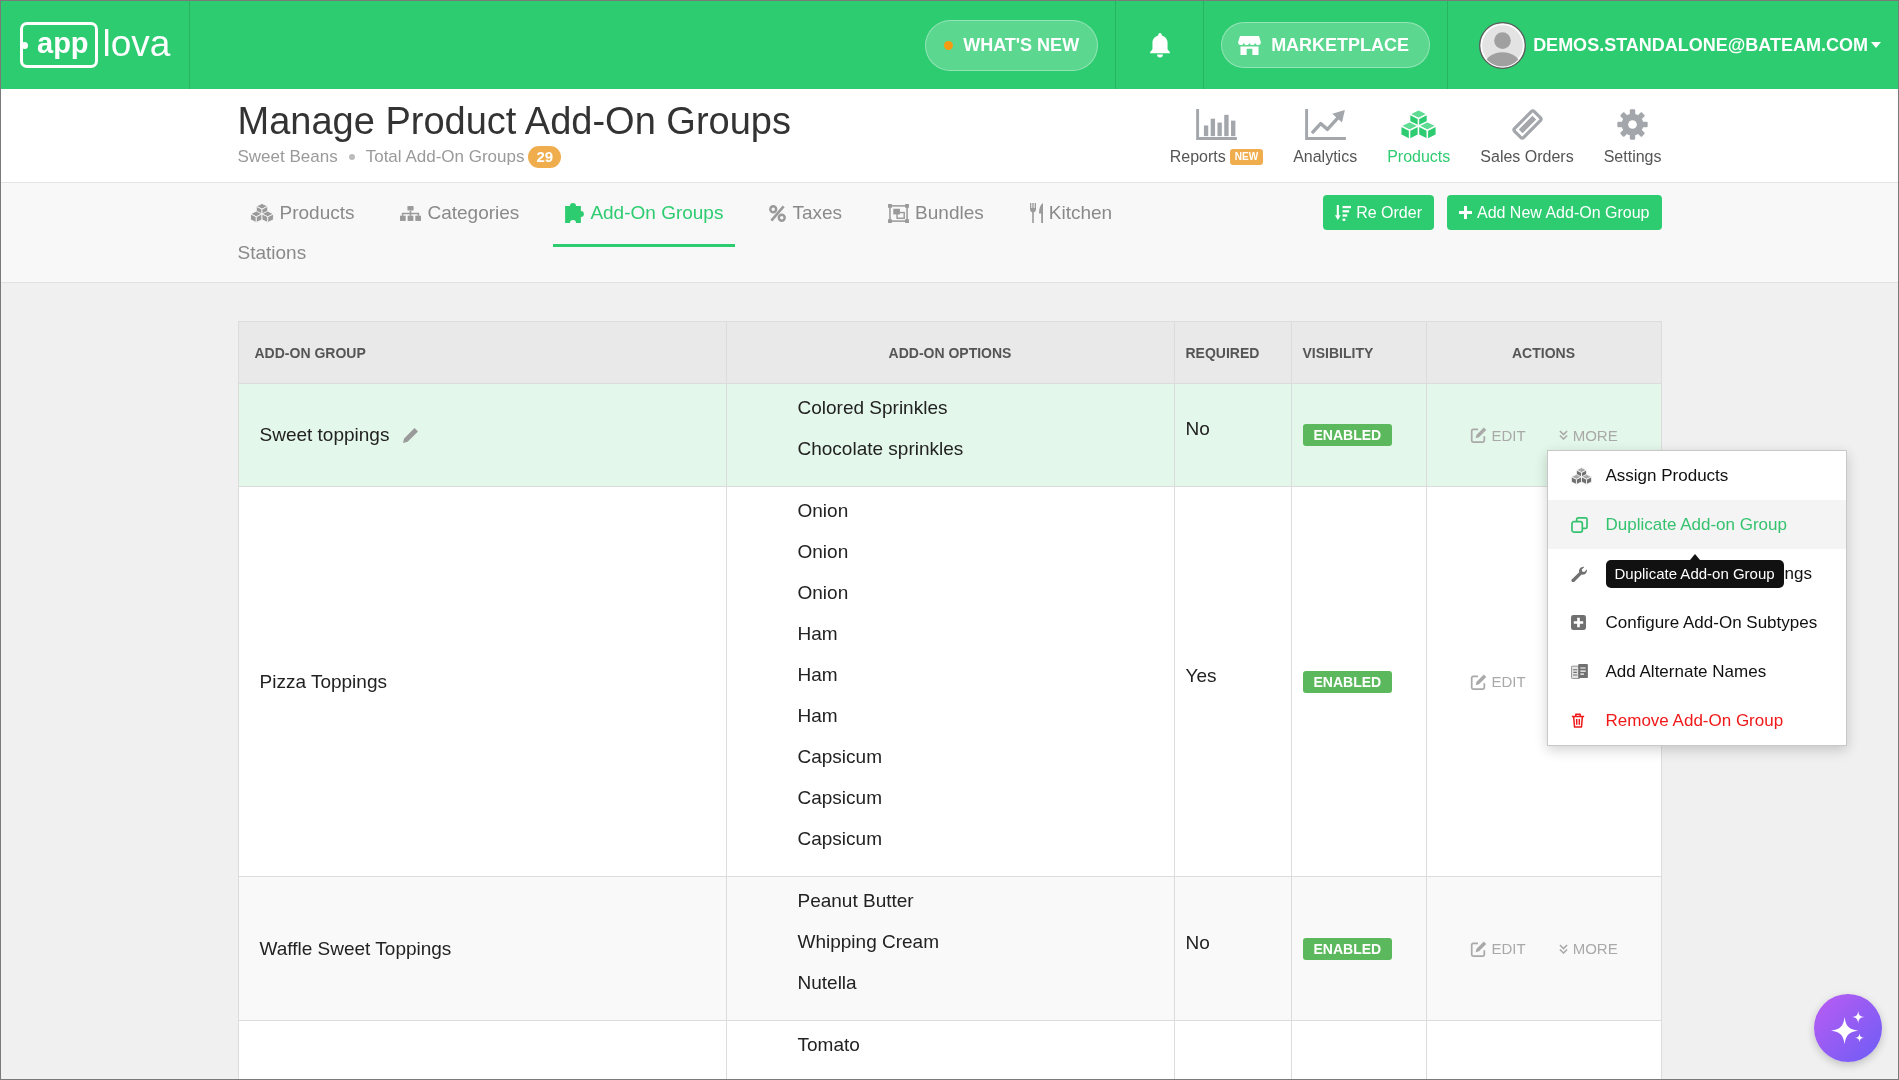 The image size is (1899, 1080). Describe the element at coordinates (1848, 1028) in the screenshot. I see `sparkle-icon` at that location.